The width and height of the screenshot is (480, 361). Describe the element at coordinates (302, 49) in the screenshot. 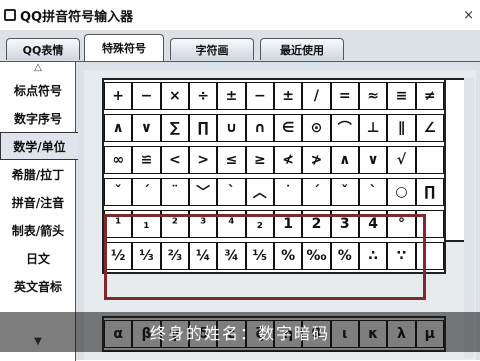

I see `tab-recent: 最近使用` at that location.